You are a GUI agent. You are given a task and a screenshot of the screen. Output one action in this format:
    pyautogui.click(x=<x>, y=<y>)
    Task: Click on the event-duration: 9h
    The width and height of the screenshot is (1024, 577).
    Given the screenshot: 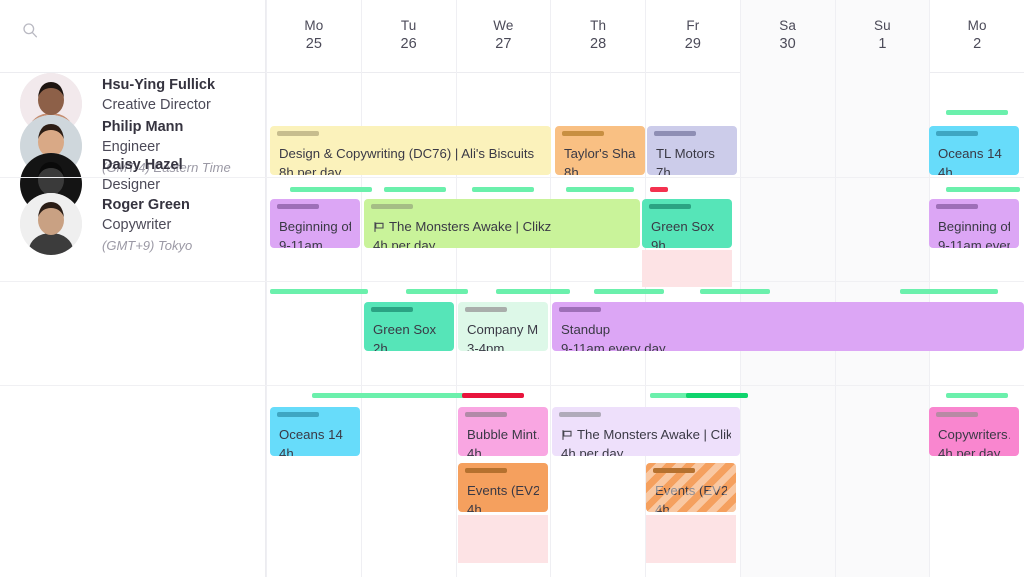 What is the action you would take?
    pyautogui.click(x=658, y=243)
    